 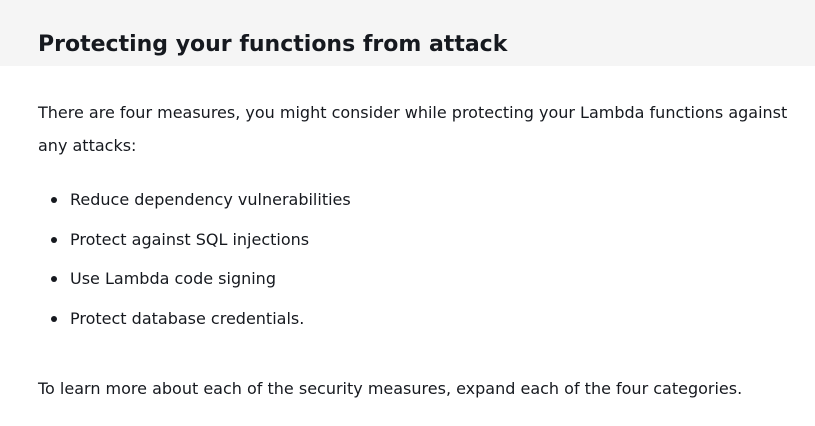 I want to click on list-item: Protect database credentials., so click(x=418, y=326).